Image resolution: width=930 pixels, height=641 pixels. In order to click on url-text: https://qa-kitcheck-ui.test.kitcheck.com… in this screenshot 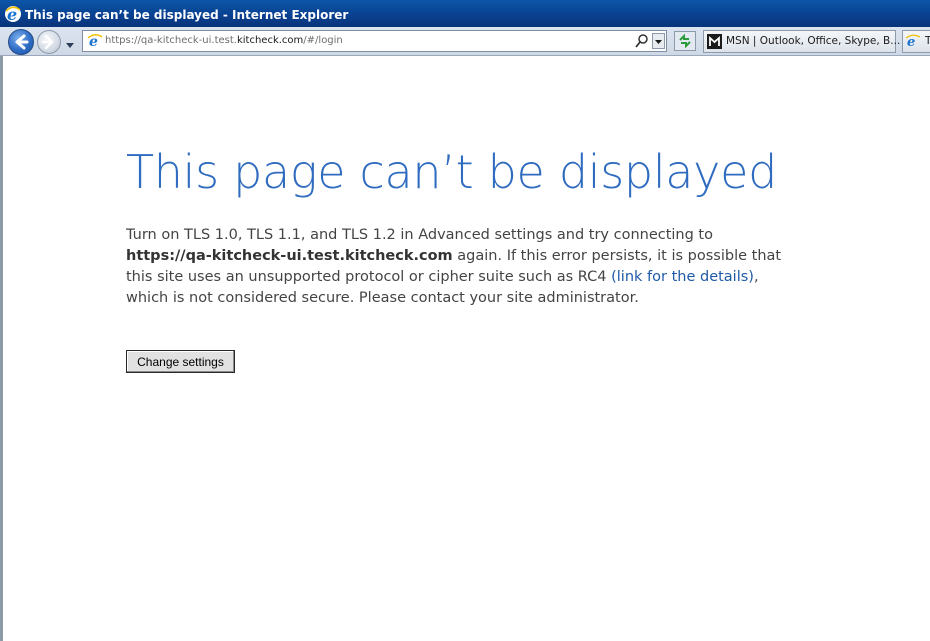, I will do `click(224, 41)`.